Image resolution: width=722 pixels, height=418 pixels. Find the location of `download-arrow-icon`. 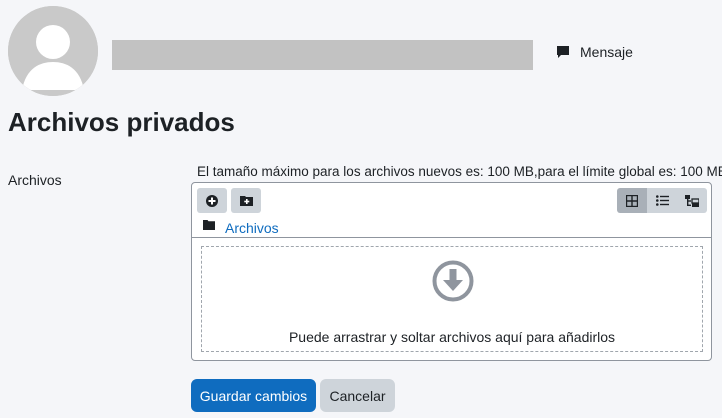

download-arrow-icon is located at coordinates (453, 281).